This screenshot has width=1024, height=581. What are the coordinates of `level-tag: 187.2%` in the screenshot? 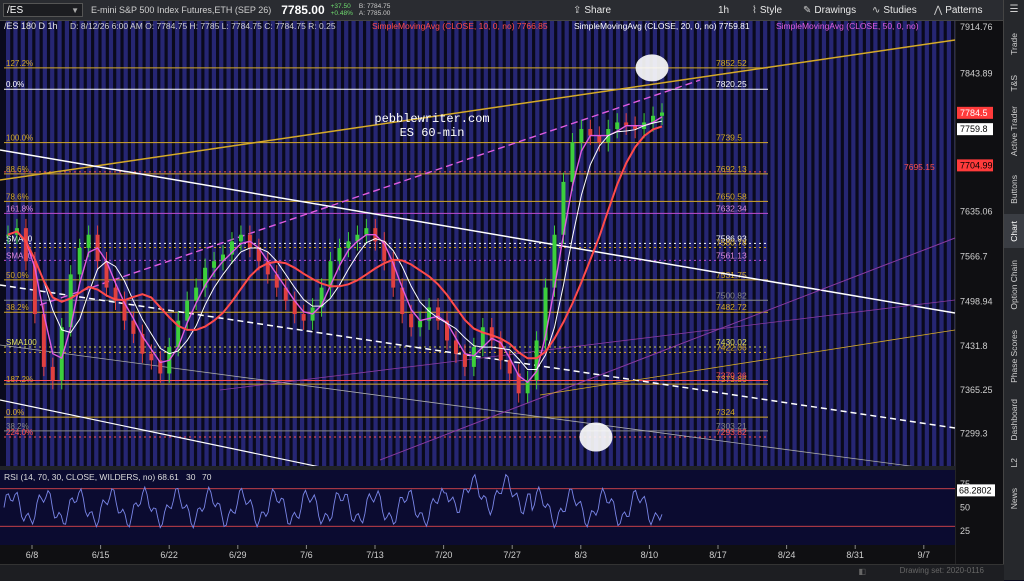 It's located at (19, 379).